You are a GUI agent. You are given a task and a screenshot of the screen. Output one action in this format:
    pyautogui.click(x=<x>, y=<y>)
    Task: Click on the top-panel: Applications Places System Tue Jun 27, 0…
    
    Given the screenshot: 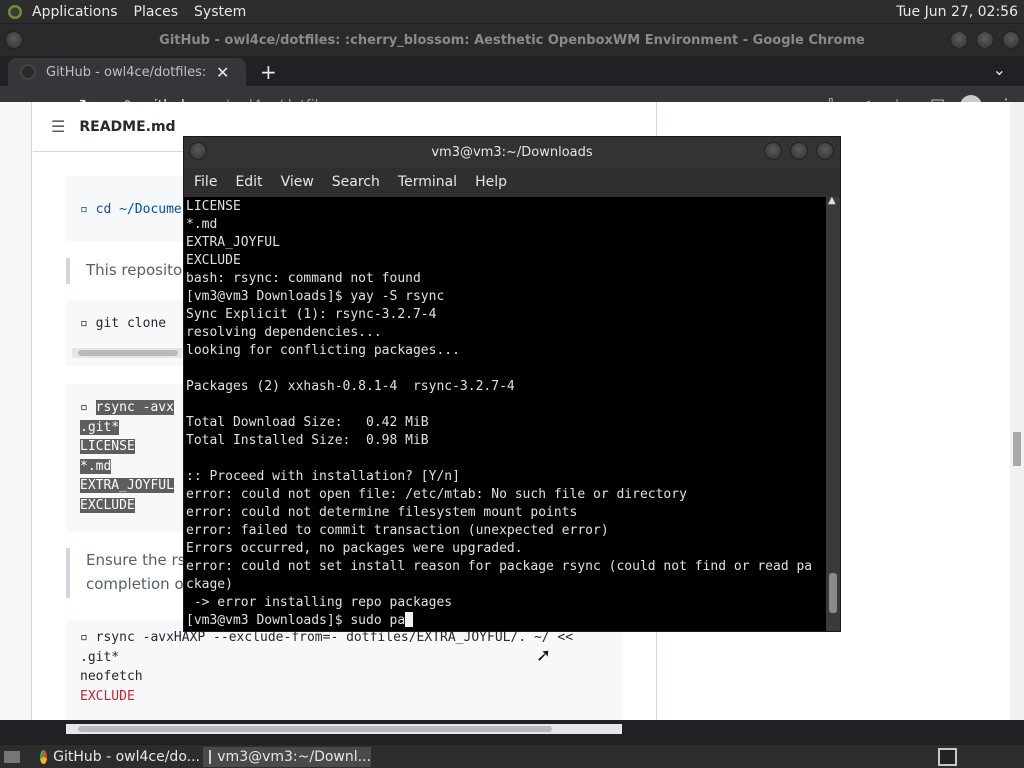 What is the action you would take?
    pyautogui.click(x=512, y=12)
    